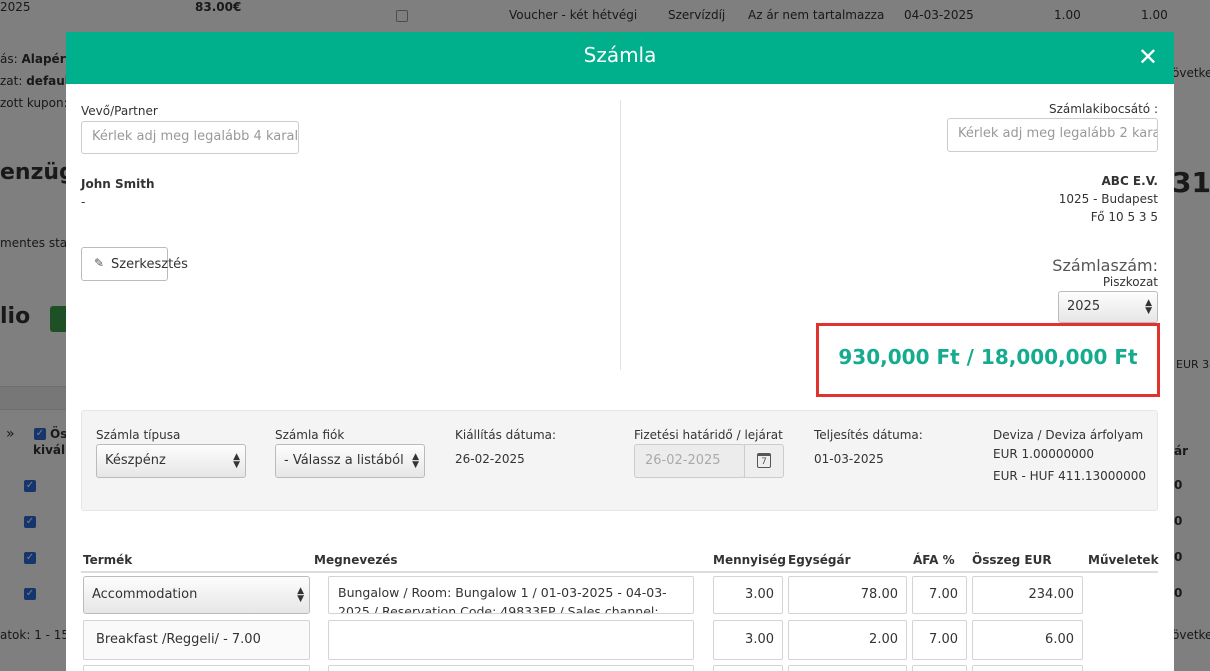 The image size is (1210, 671). Describe the element at coordinates (934, 560) in the screenshot. I see `col-header-vat: ÁFA %` at that location.